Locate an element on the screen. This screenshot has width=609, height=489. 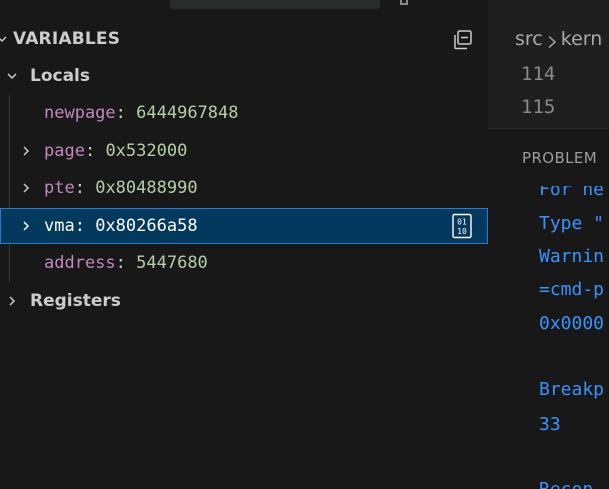
output-line: Recon is located at coordinates (566, 484).